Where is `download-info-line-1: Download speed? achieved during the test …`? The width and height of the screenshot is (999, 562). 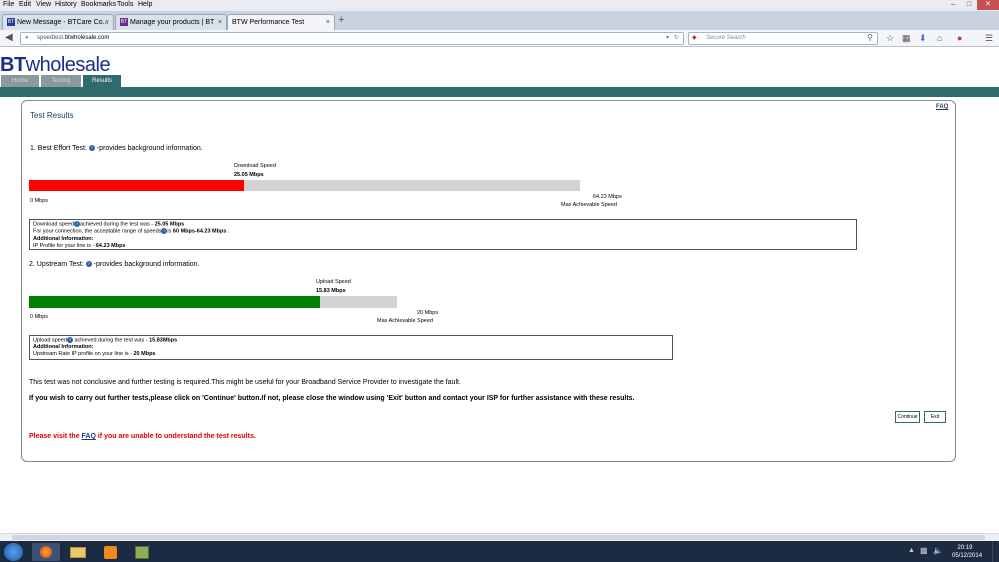
download-info-line-1: Download speed? achieved during the test … is located at coordinates (443, 224).